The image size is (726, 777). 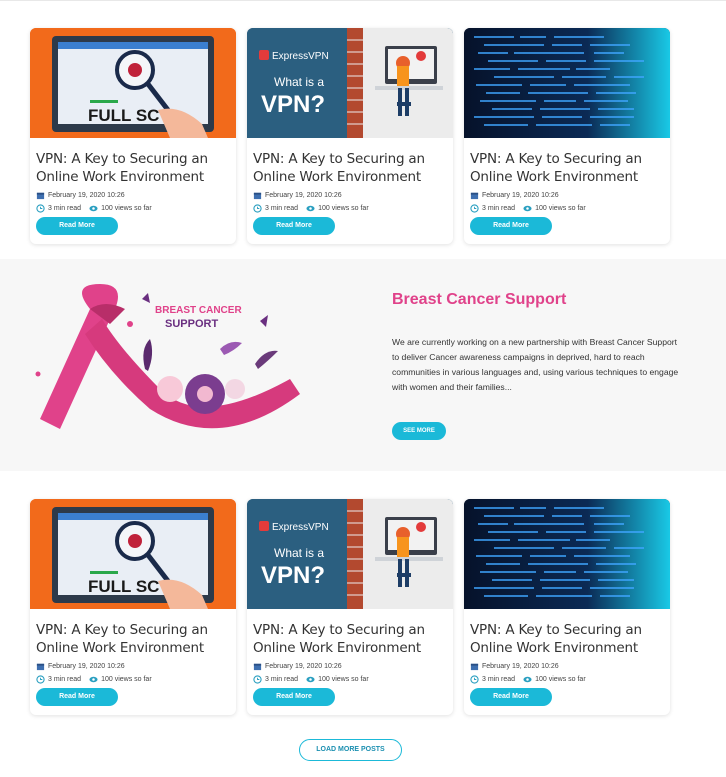 I want to click on image-text-line1: BREAST CANCER, so click(x=198, y=310).